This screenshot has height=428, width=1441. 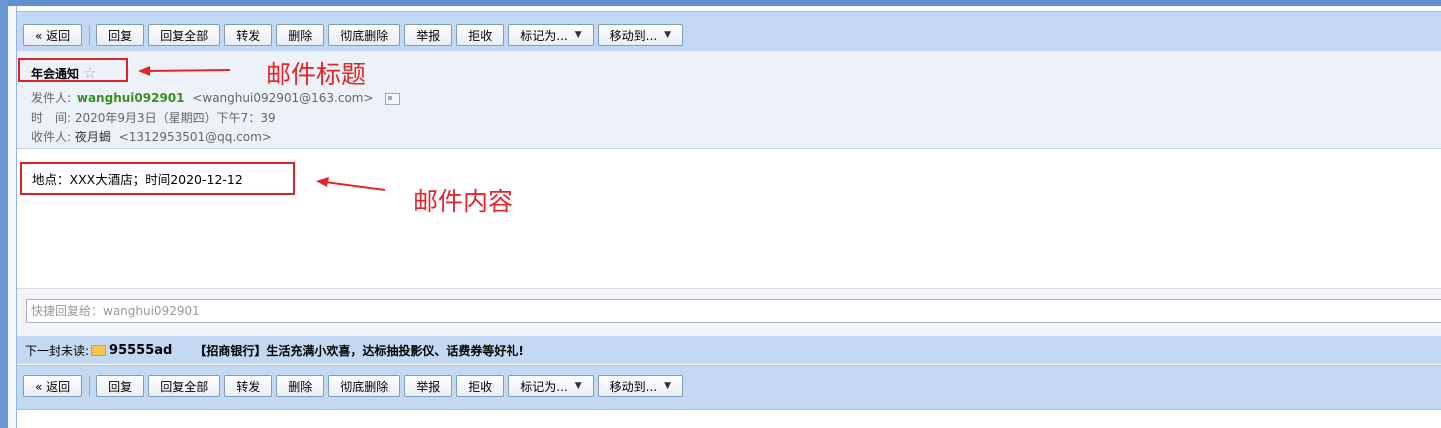 What do you see at coordinates (463, 201) in the screenshot?
I see `body-annotation-label: 邮件内容` at bounding box center [463, 201].